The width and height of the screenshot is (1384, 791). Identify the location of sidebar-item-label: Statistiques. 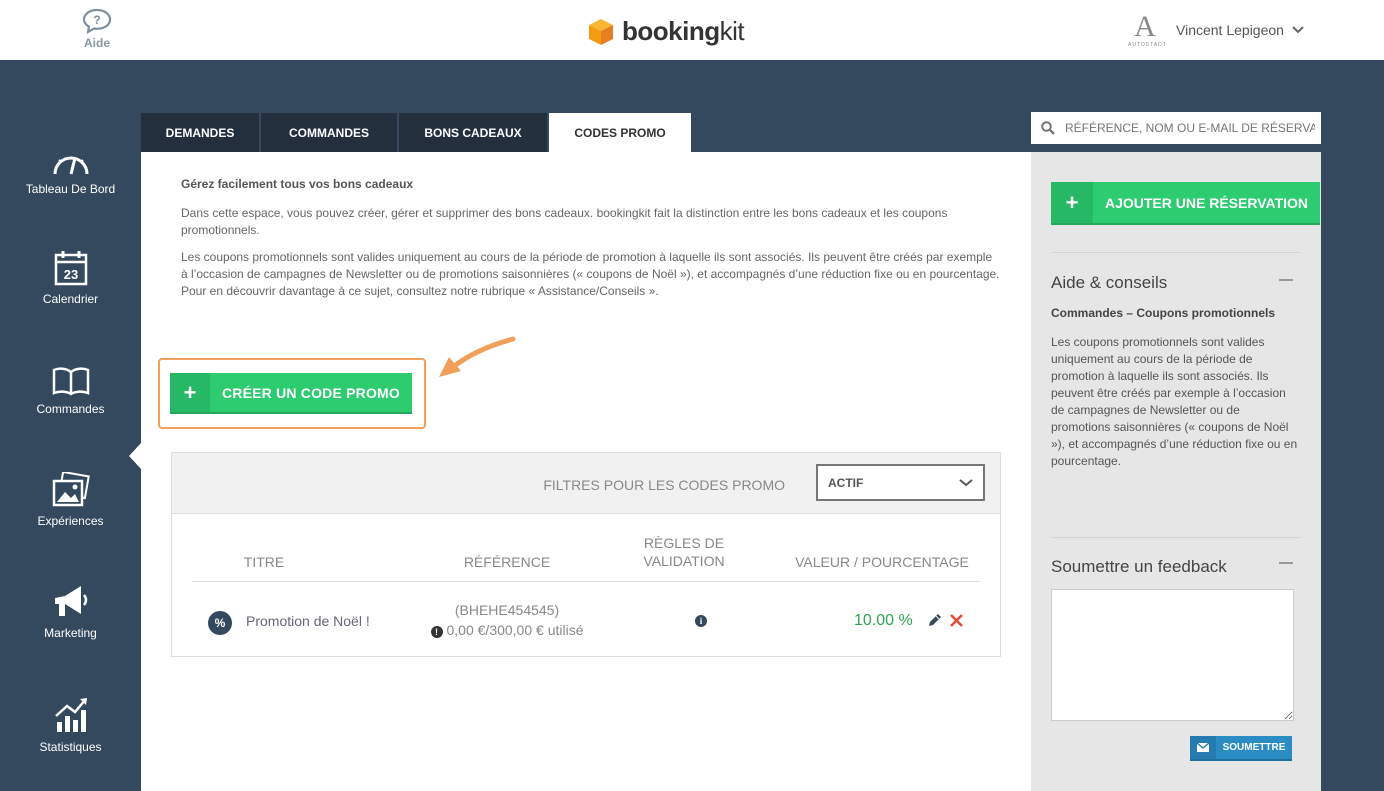
(70, 747).